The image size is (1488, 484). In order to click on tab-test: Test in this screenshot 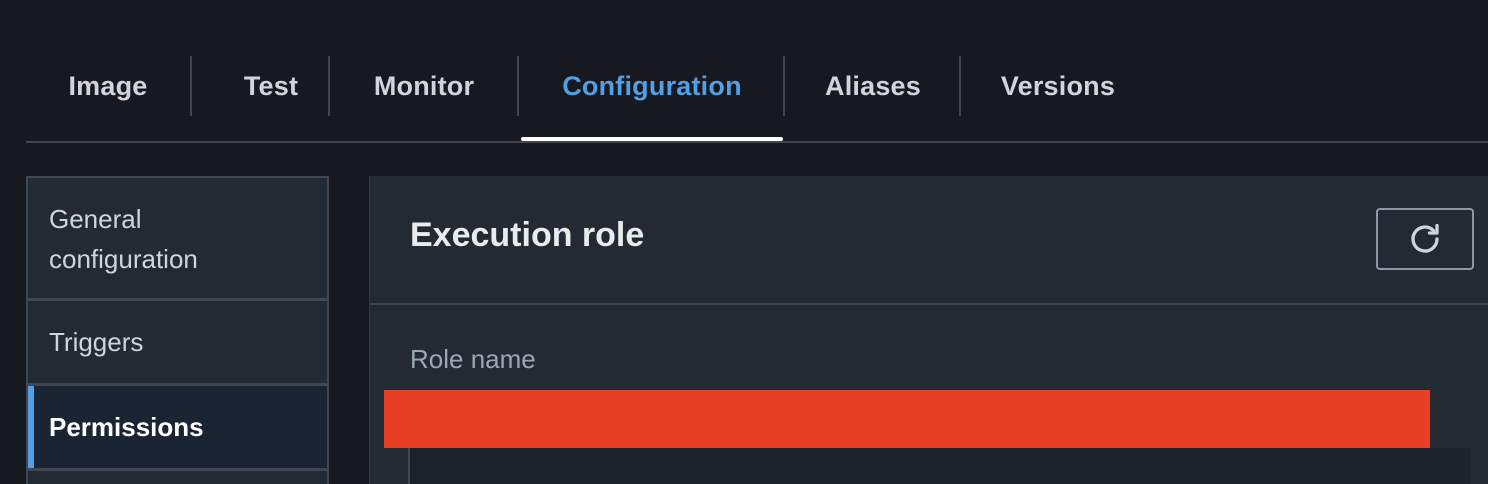, I will do `click(271, 86)`.